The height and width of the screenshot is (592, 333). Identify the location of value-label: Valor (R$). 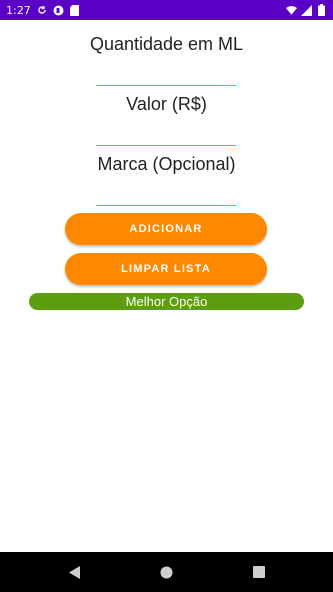
(166, 104).